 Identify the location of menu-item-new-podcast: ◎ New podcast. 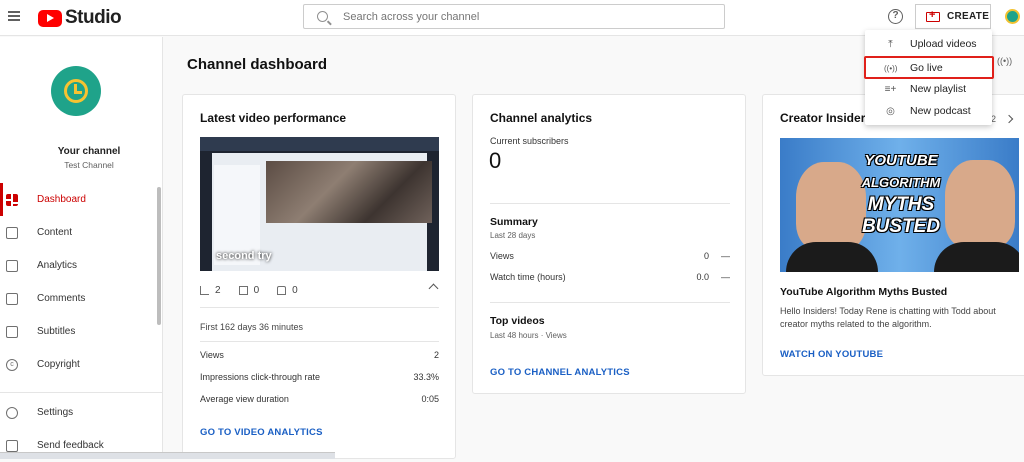
(928, 111).